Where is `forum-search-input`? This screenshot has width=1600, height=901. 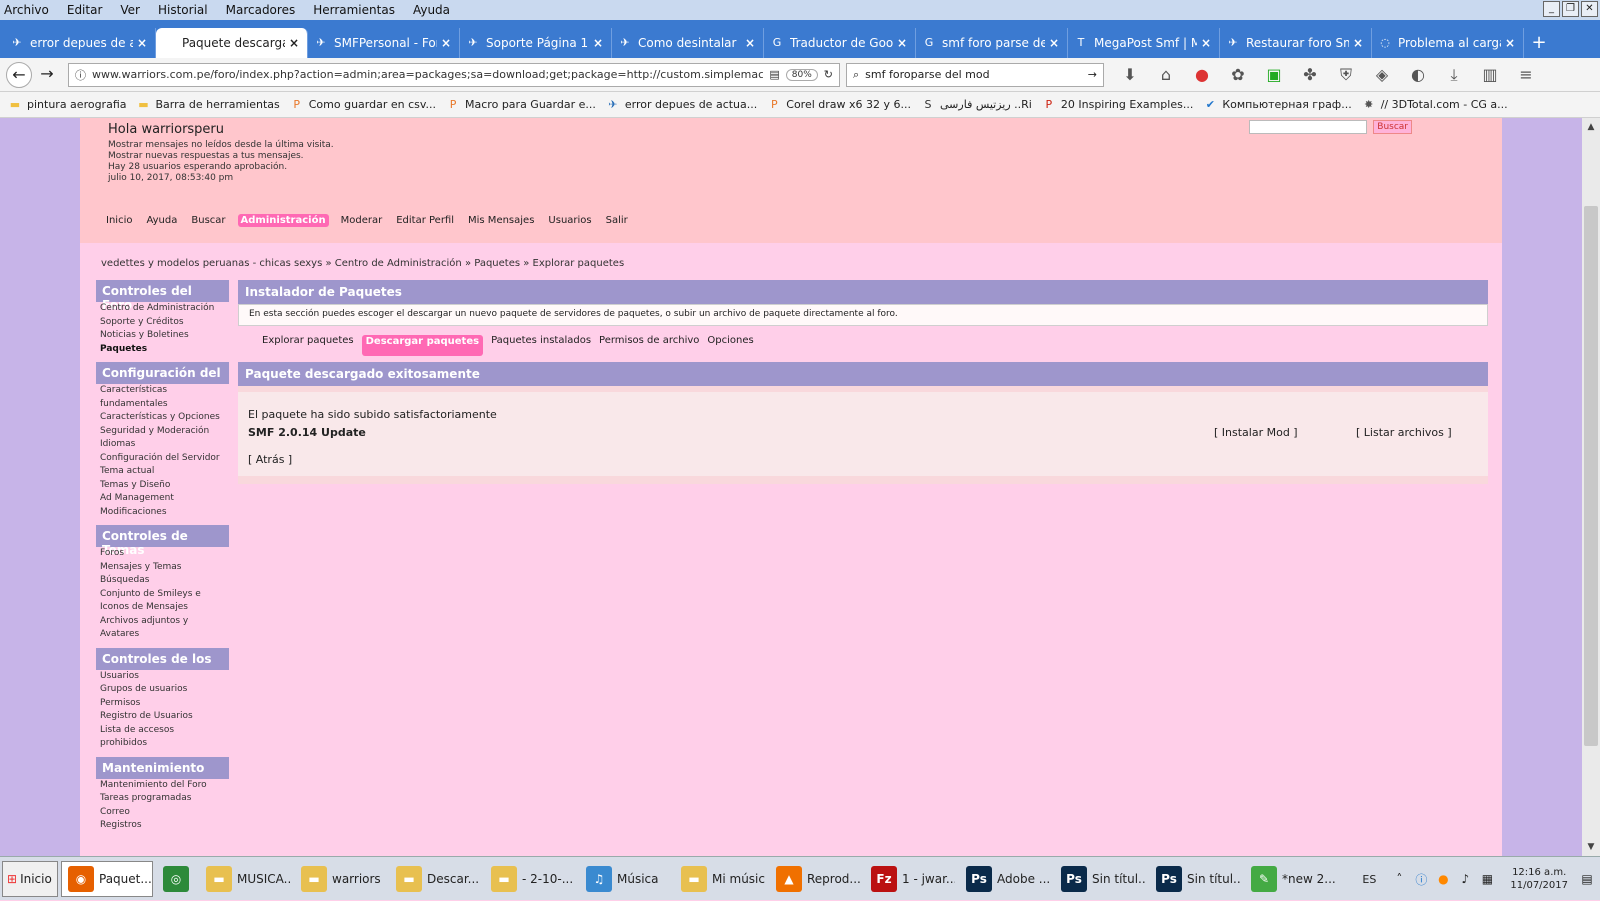
forum-search-input is located at coordinates (1308, 127).